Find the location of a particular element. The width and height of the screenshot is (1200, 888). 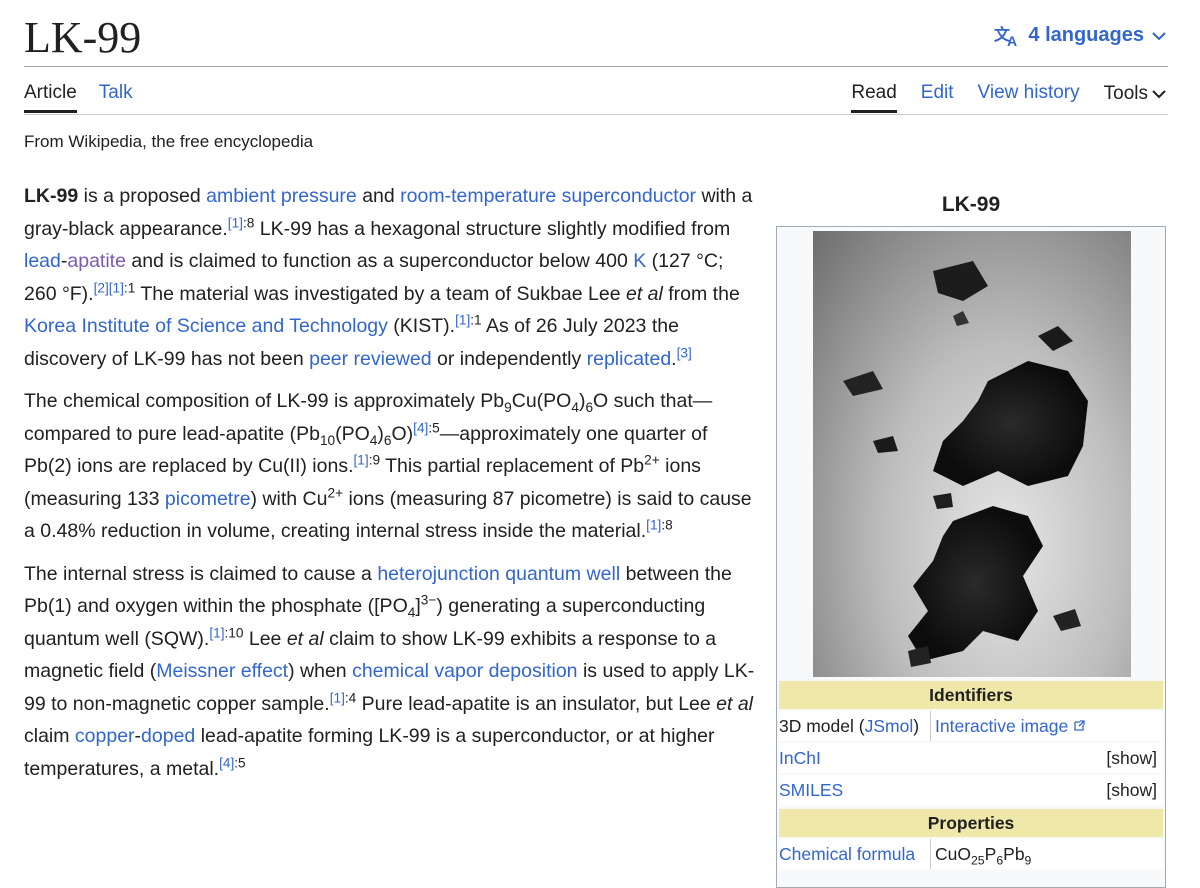

tools-menu: Tools is located at coordinates (1135, 98).